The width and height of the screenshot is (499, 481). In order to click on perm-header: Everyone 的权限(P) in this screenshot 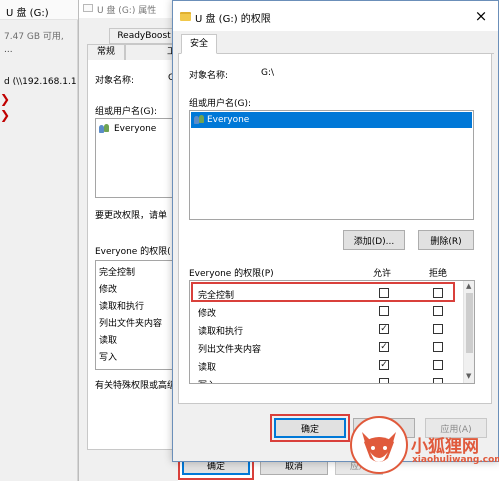, I will do `click(231, 274)`.